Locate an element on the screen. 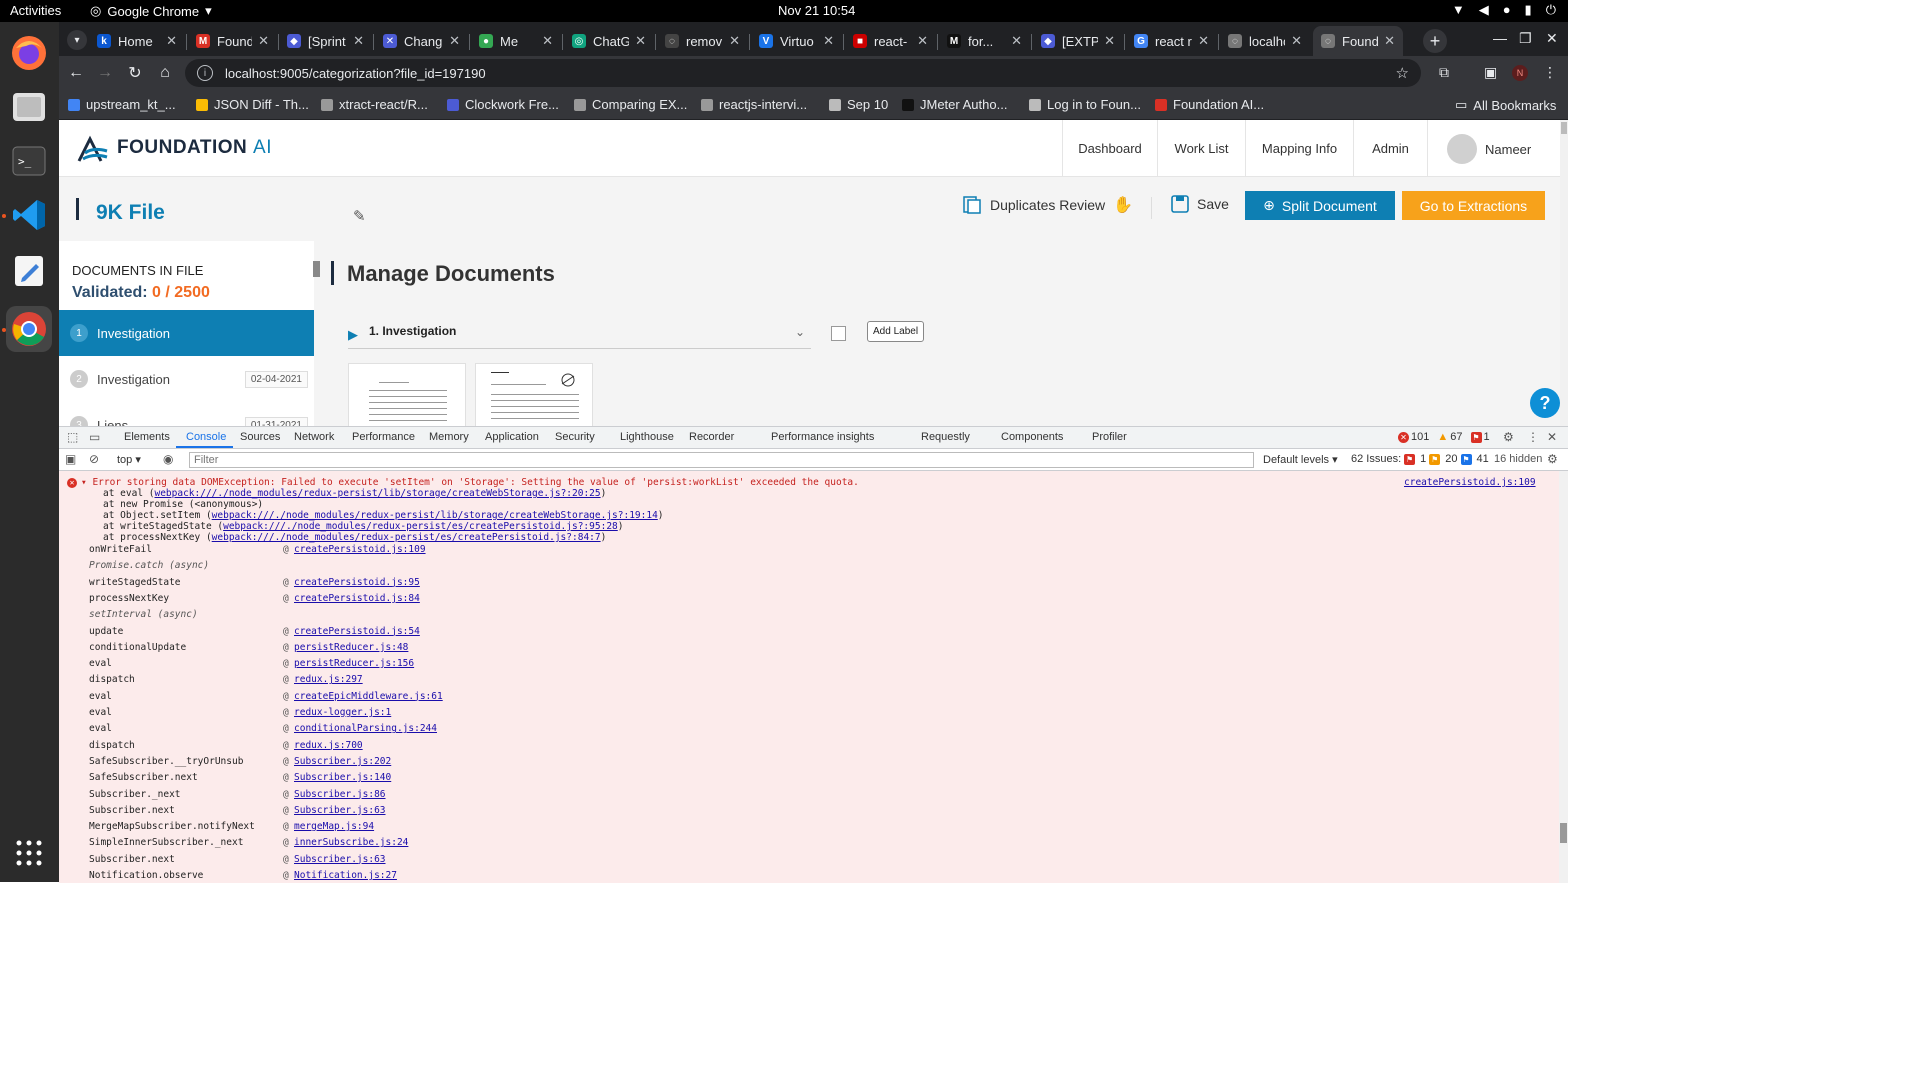 Image resolution: width=1920 pixels, height=1080 pixels. browser-tab: ◆ [Sprint ✕ is located at coordinates (325, 41).